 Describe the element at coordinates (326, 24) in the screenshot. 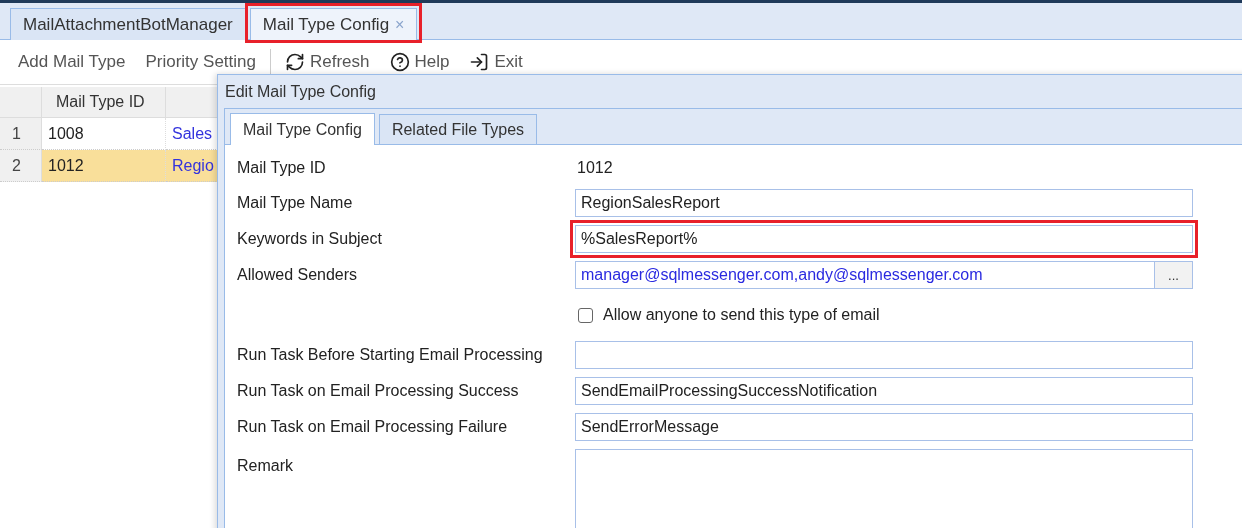

I see `tab-label: Mail Type Config` at that location.